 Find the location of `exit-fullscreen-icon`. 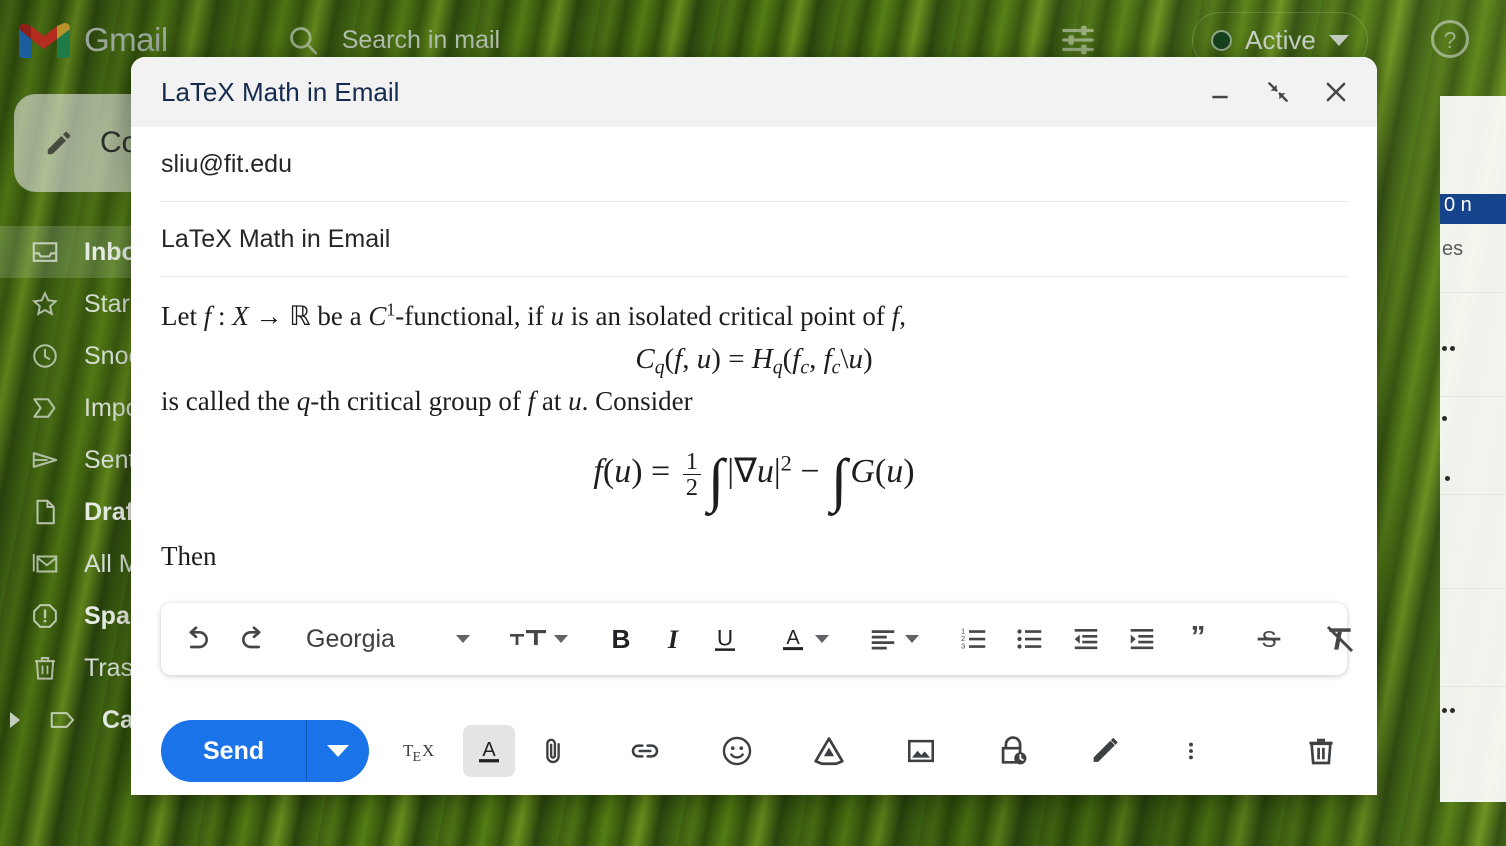

exit-fullscreen-icon is located at coordinates (1278, 92).